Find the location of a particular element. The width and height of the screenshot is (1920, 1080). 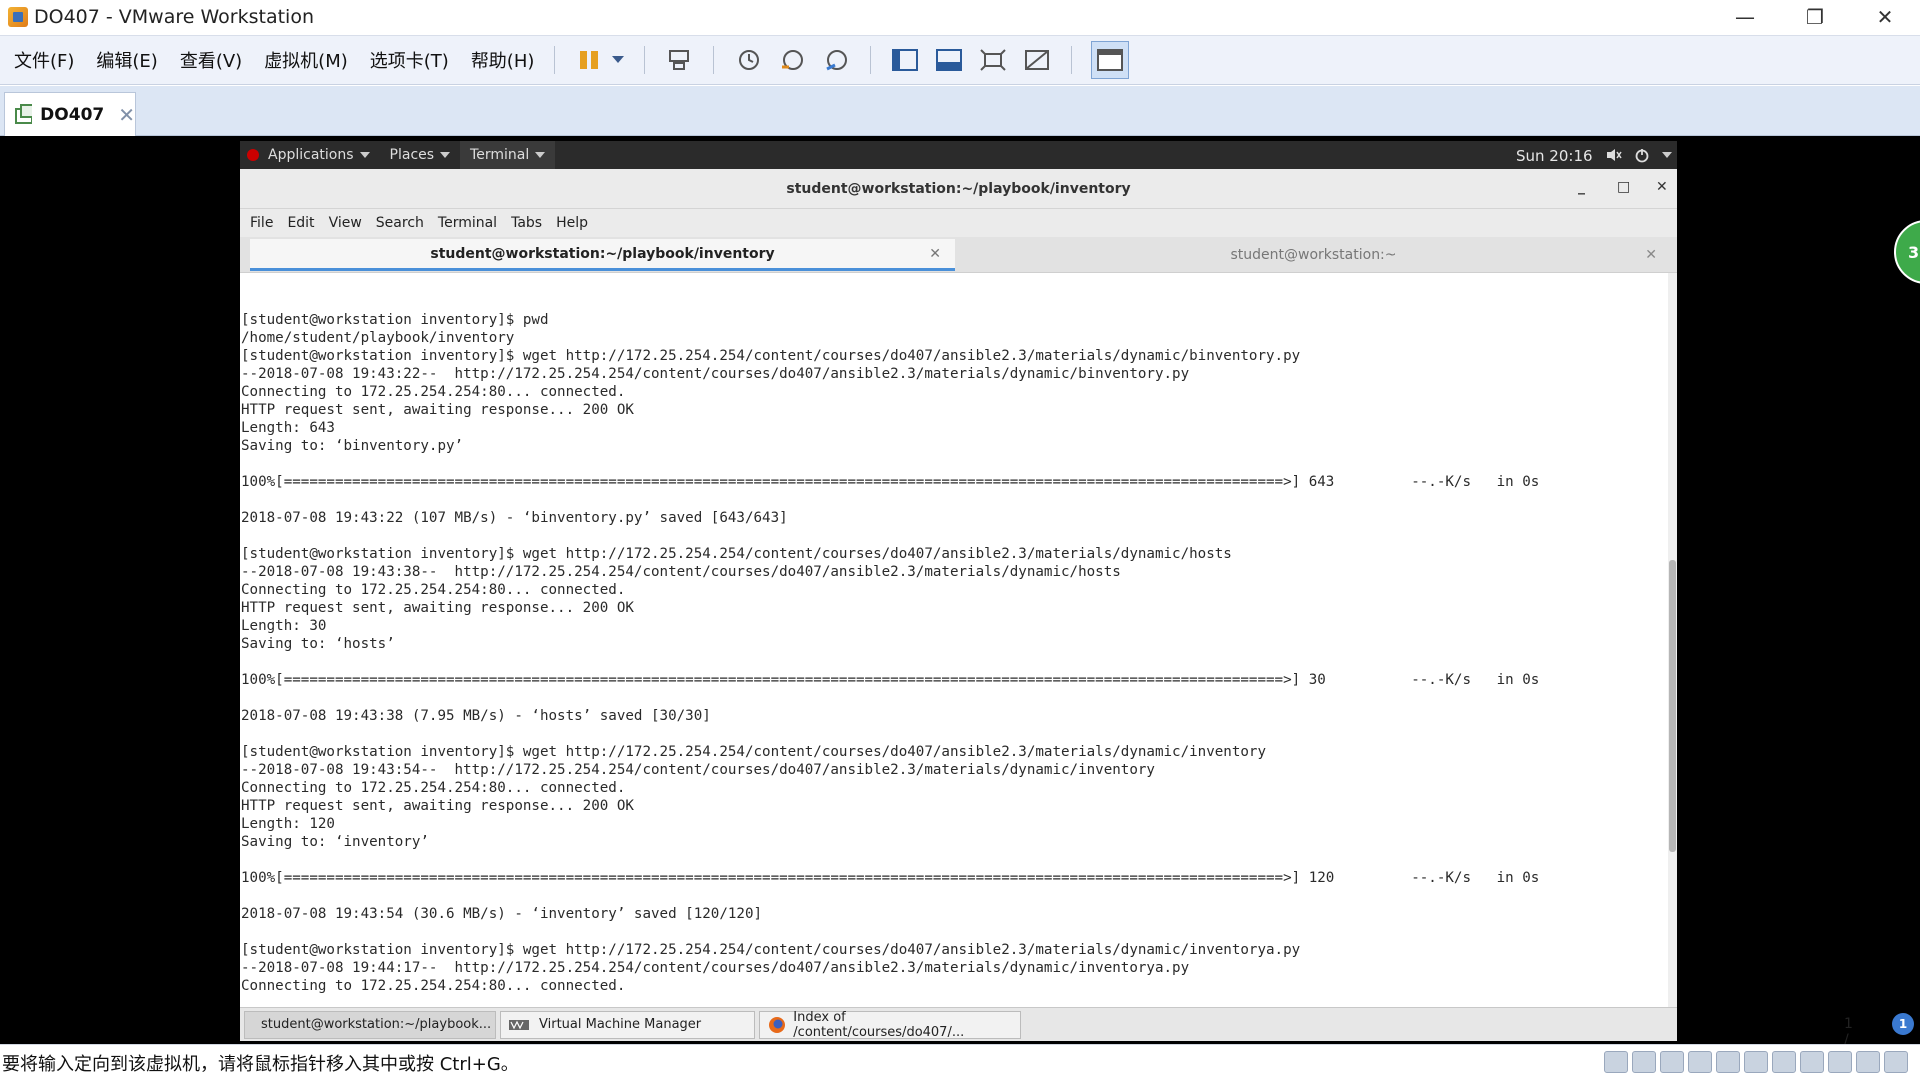

terminal-app-label: Terminal is located at coordinates (500, 155).